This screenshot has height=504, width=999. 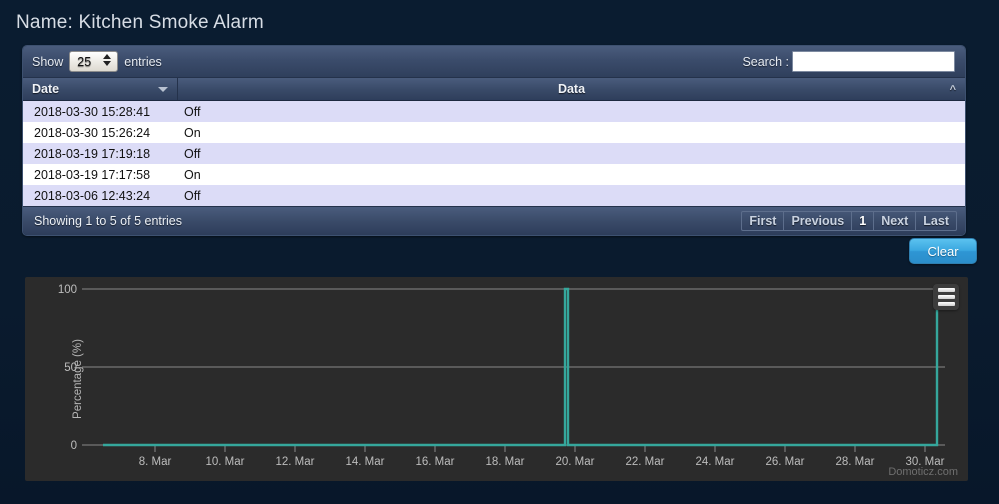 I want to click on page-title: Name: Kitchen Smoke Alarm, so click(x=140, y=22).